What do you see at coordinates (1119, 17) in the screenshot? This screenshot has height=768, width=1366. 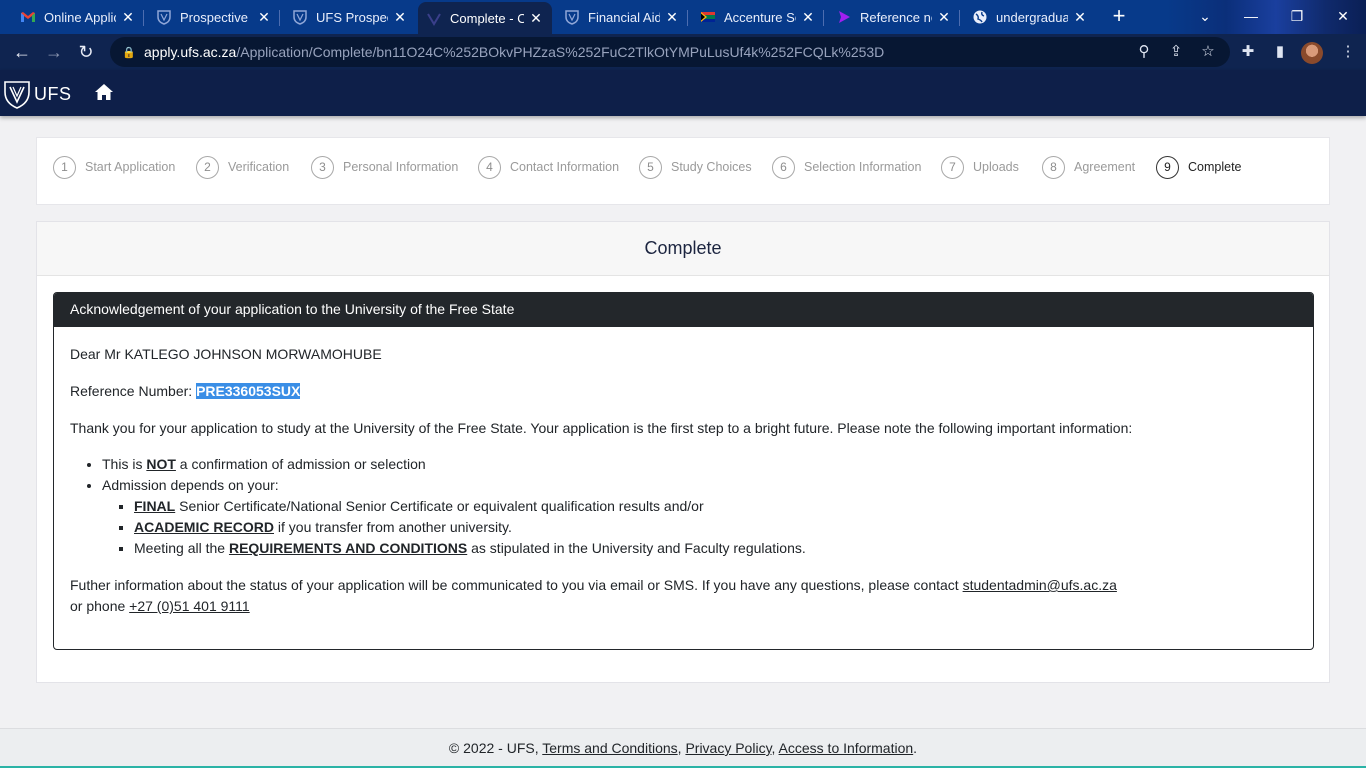 I see `new-tab-button: +` at bounding box center [1119, 17].